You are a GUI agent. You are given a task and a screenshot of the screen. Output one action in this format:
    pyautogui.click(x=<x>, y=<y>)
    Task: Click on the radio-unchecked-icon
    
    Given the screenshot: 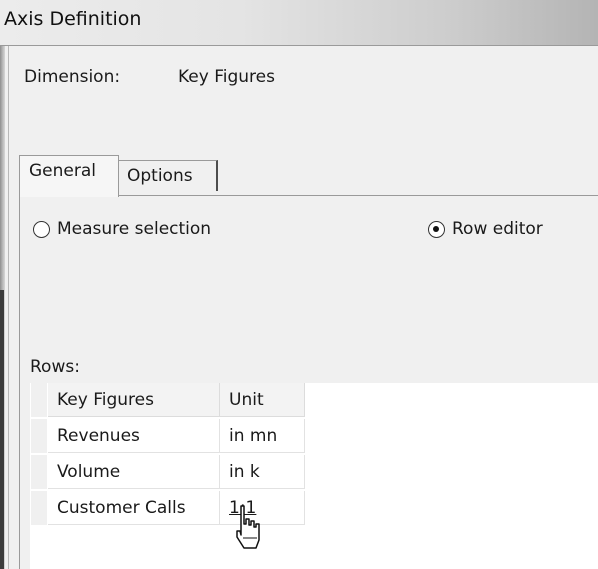 What is the action you would take?
    pyautogui.click(x=41, y=229)
    